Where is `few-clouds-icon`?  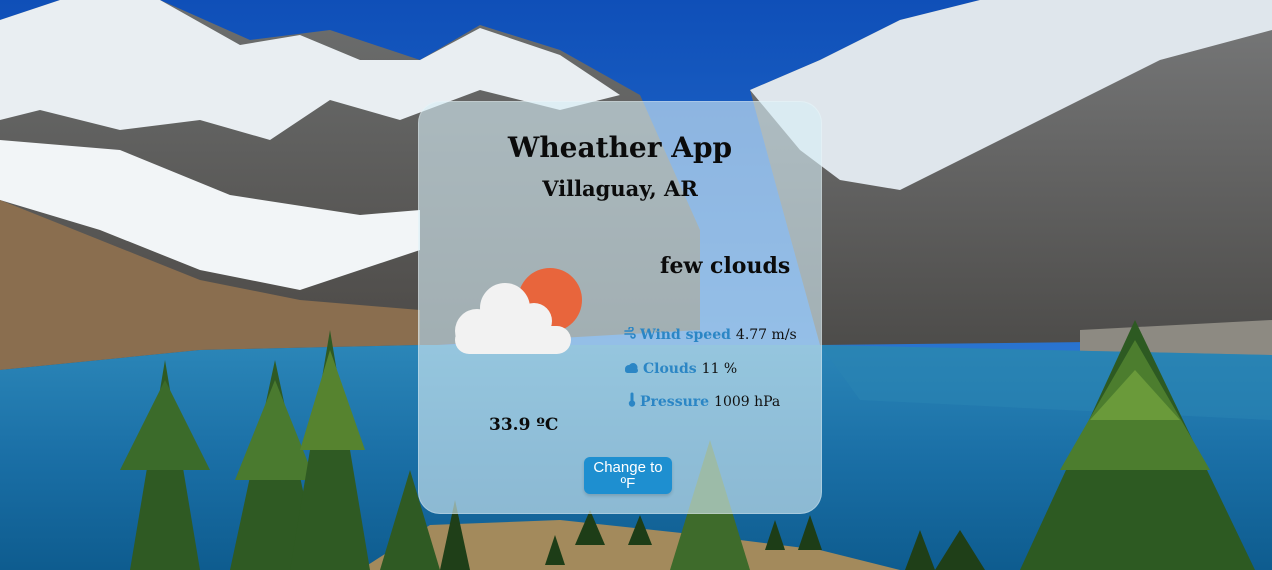
few-clouds-icon is located at coordinates (518, 312).